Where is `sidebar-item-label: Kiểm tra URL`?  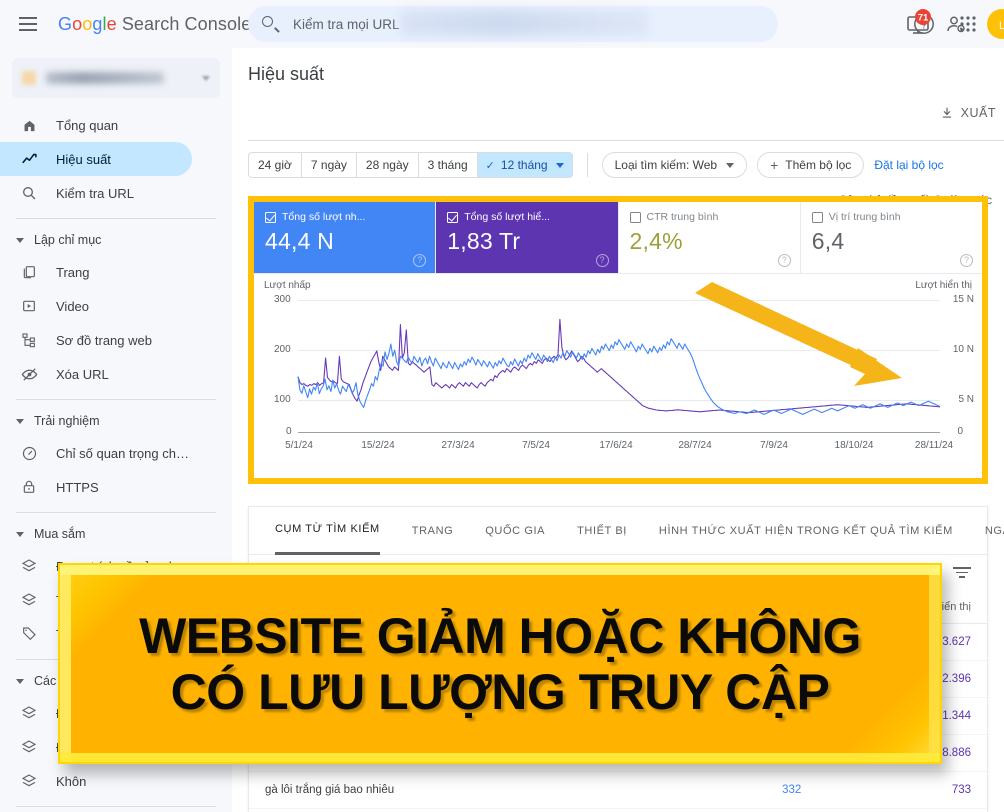
sidebar-item-label: Kiểm tra URL is located at coordinates (95, 193).